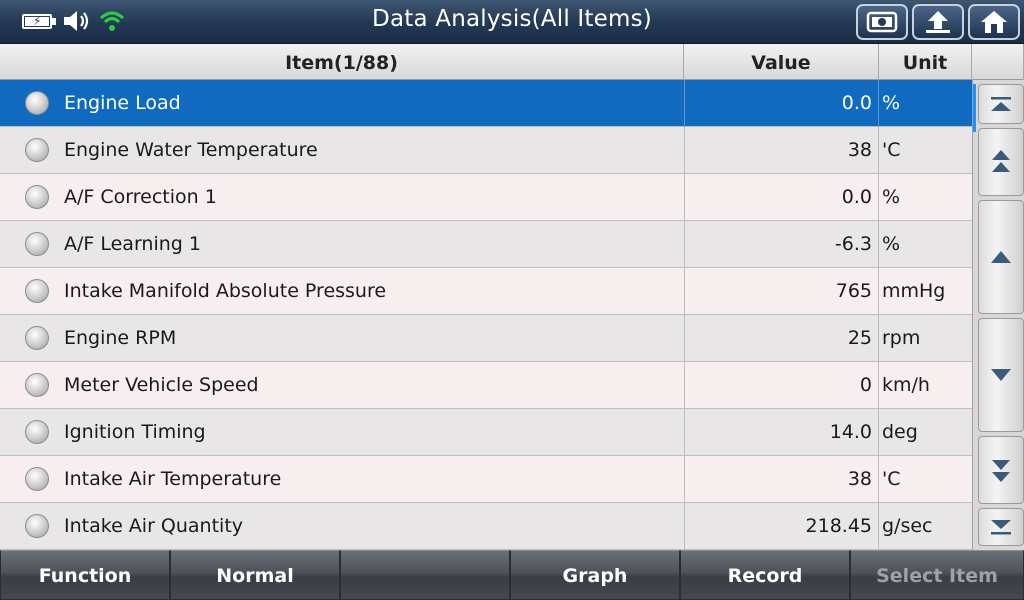 This screenshot has height=600, width=1024. What do you see at coordinates (907, 526) in the screenshot?
I see `item-unit: g/sec` at bounding box center [907, 526].